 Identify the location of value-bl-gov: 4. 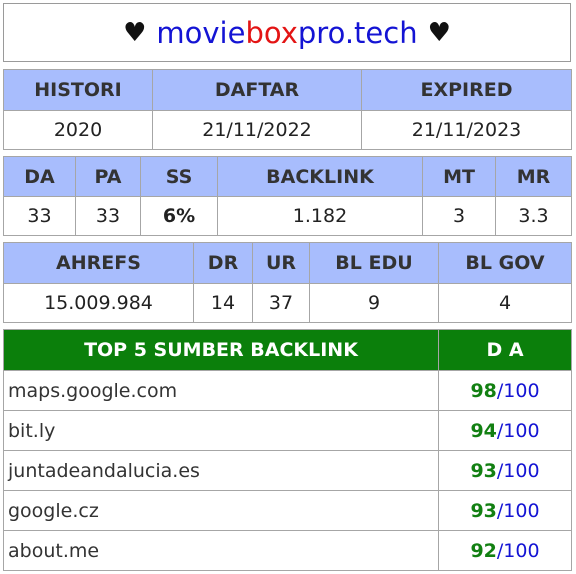
(505, 303).